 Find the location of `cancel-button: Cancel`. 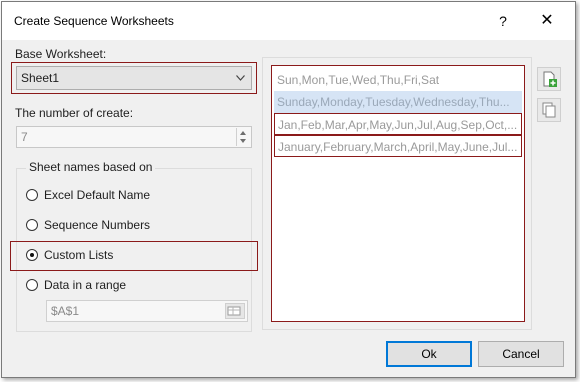

cancel-button: Cancel is located at coordinates (521, 354).